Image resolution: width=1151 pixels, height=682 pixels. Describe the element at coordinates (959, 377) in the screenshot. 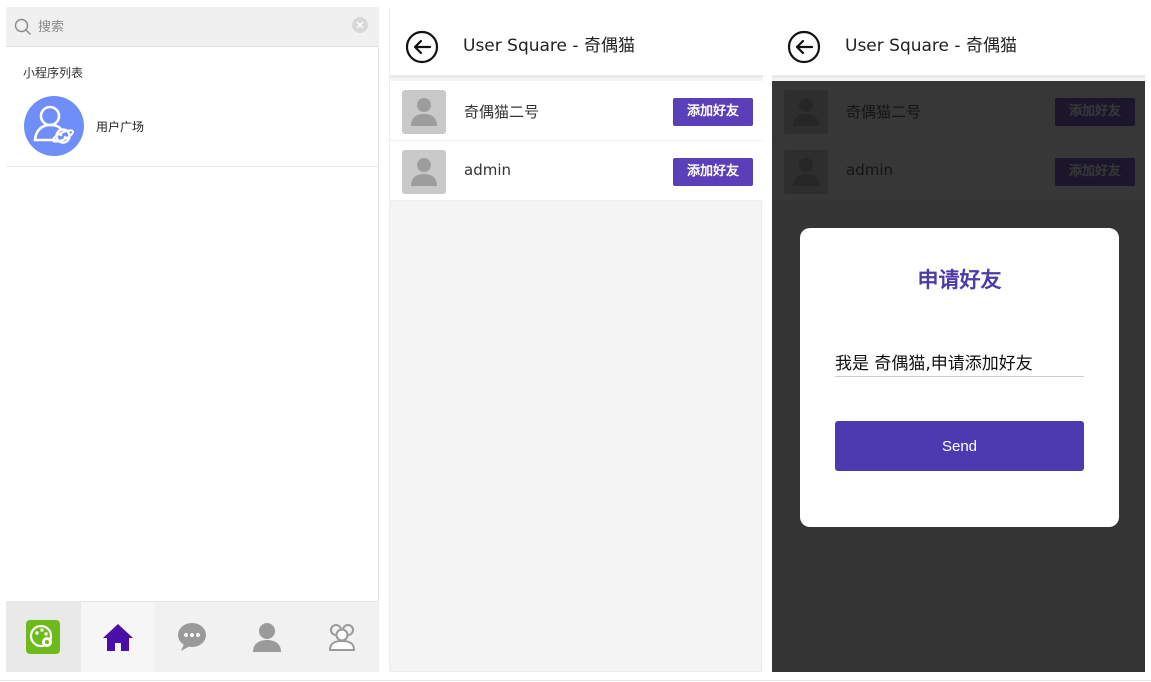

I see `friend-request-dialog: 申请好友 Send` at that location.